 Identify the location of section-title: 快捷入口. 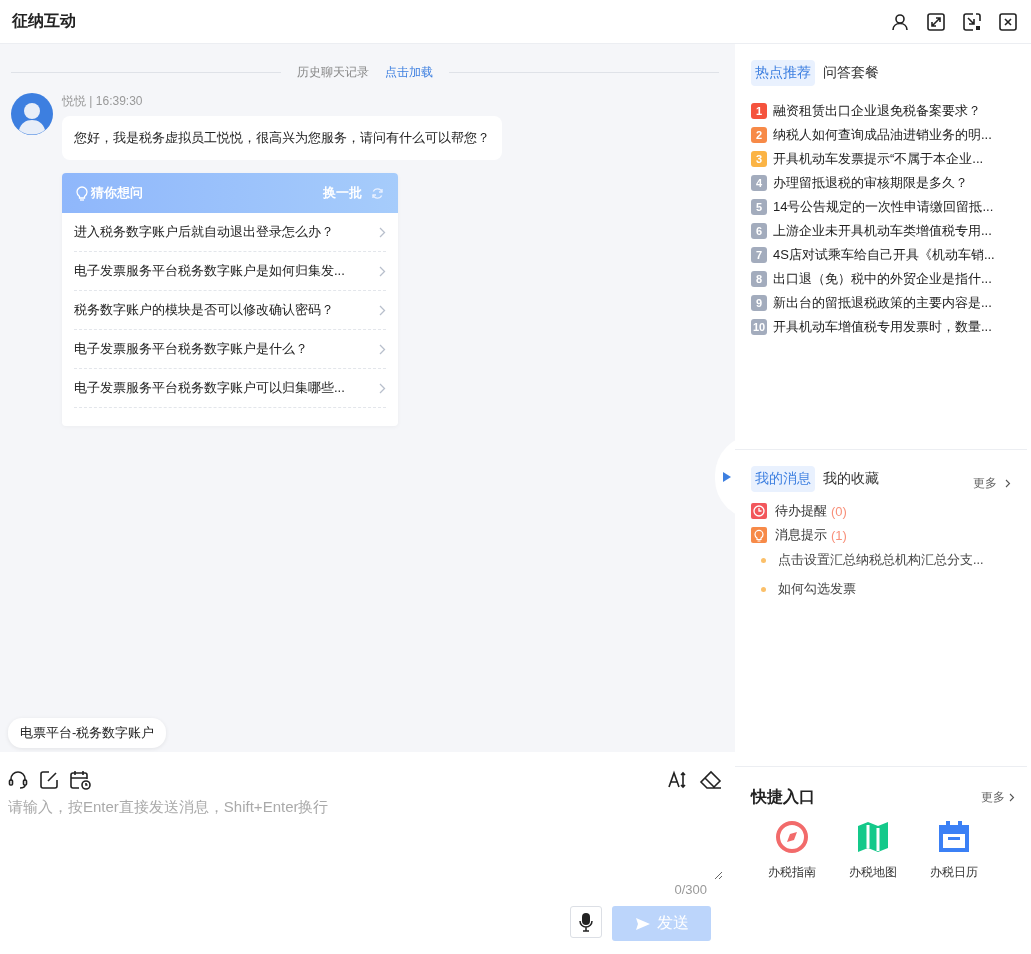
(783, 797).